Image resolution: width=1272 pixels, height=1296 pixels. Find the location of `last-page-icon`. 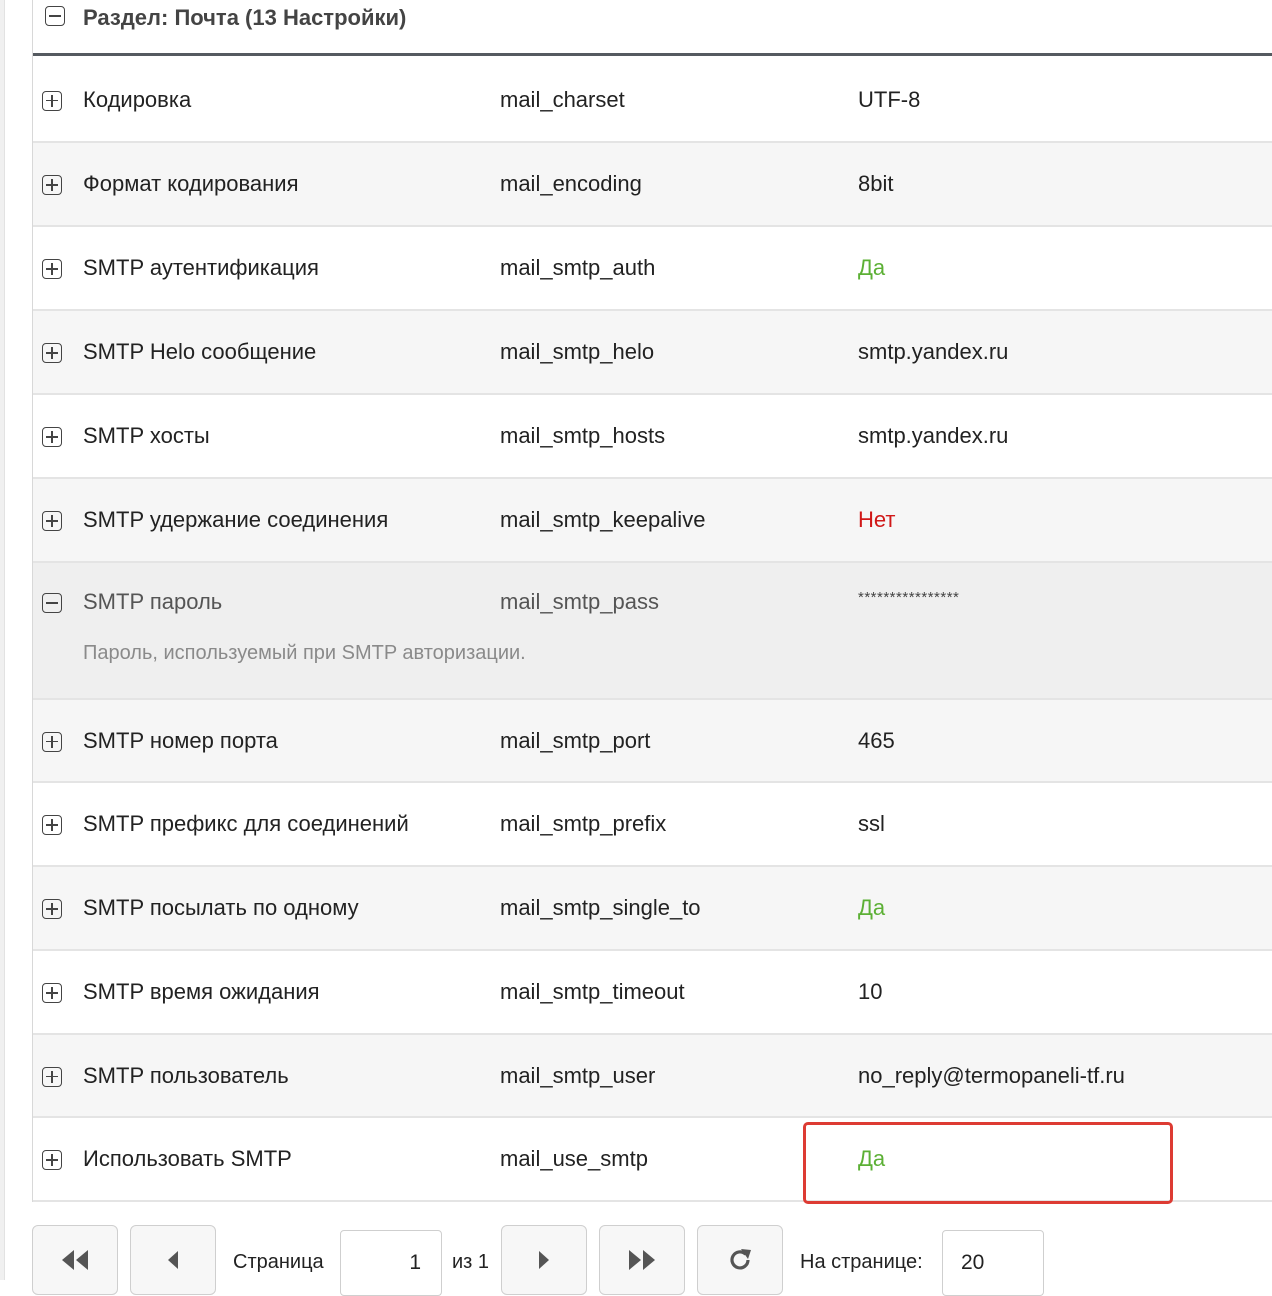

last-page-icon is located at coordinates (642, 1260).